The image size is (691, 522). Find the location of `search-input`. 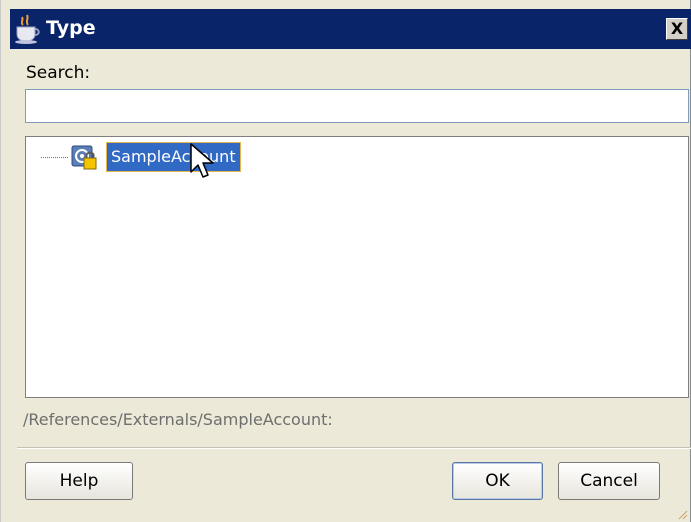

search-input is located at coordinates (357, 106).